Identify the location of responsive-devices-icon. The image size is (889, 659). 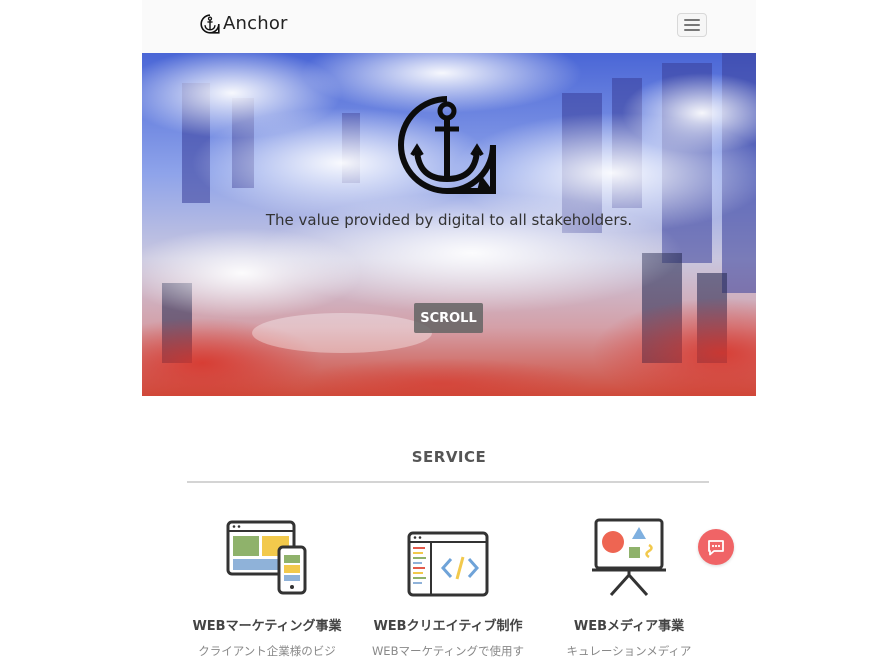
(266, 557).